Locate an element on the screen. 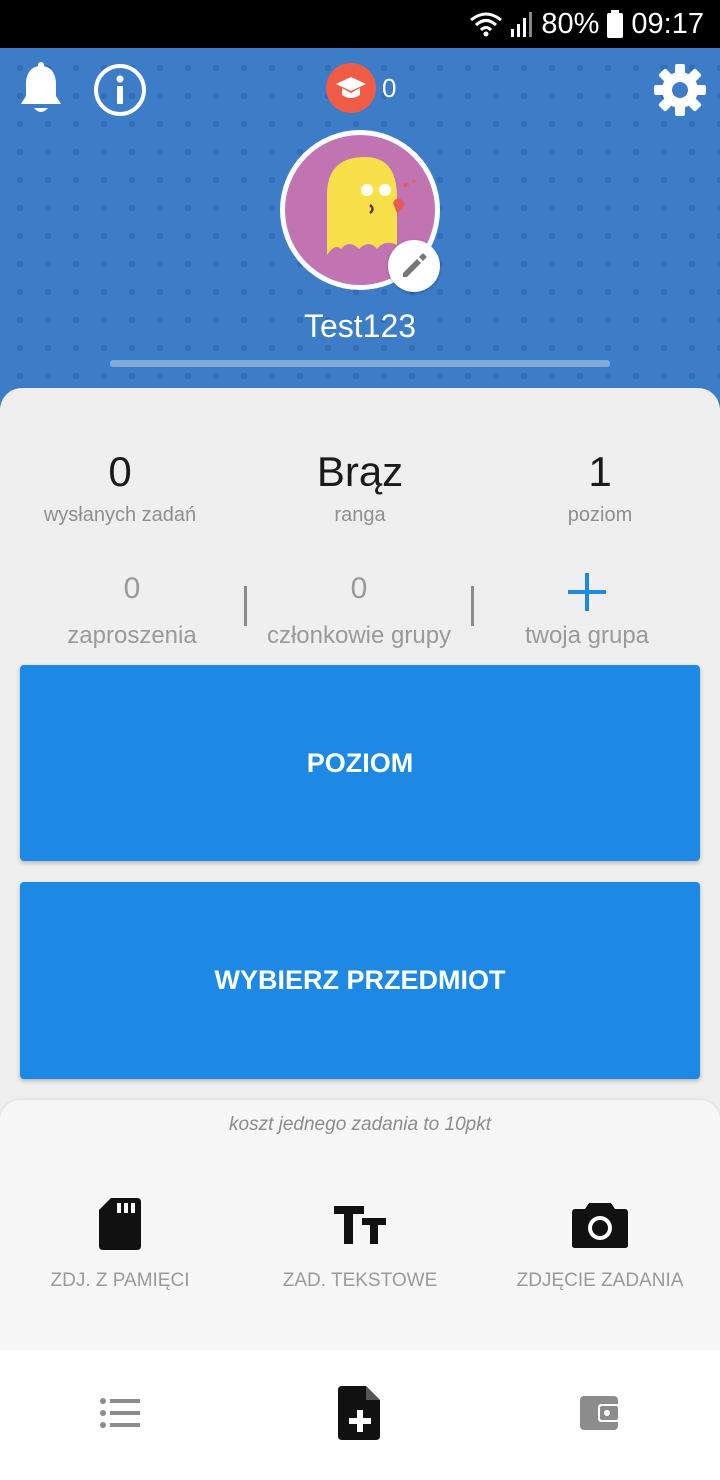 This screenshot has width=720, height=1480. stat-value: Brąz is located at coordinates (360, 471).